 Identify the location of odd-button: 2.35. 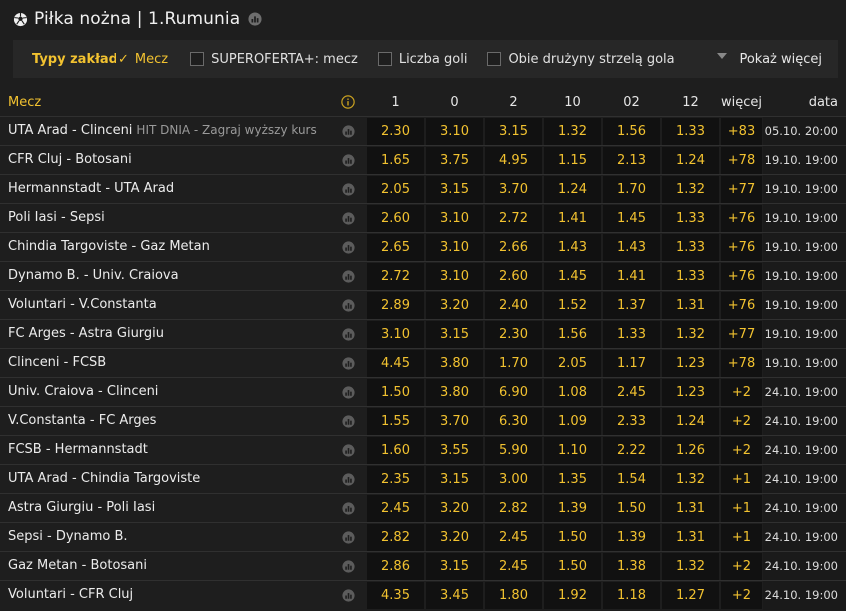
(395, 479).